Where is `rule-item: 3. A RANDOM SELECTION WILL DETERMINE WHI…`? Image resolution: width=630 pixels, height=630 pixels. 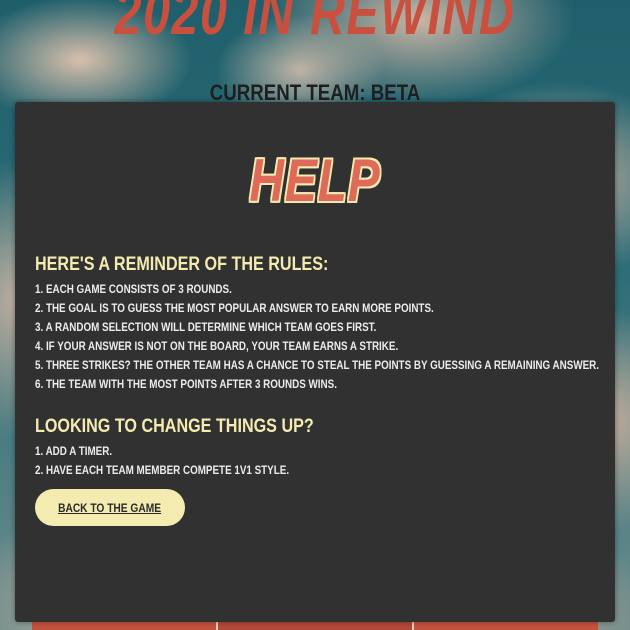 rule-item: 3. A RANDOM SELECTION WILL DETERMINE WHI… is located at coordinates (206, 327).